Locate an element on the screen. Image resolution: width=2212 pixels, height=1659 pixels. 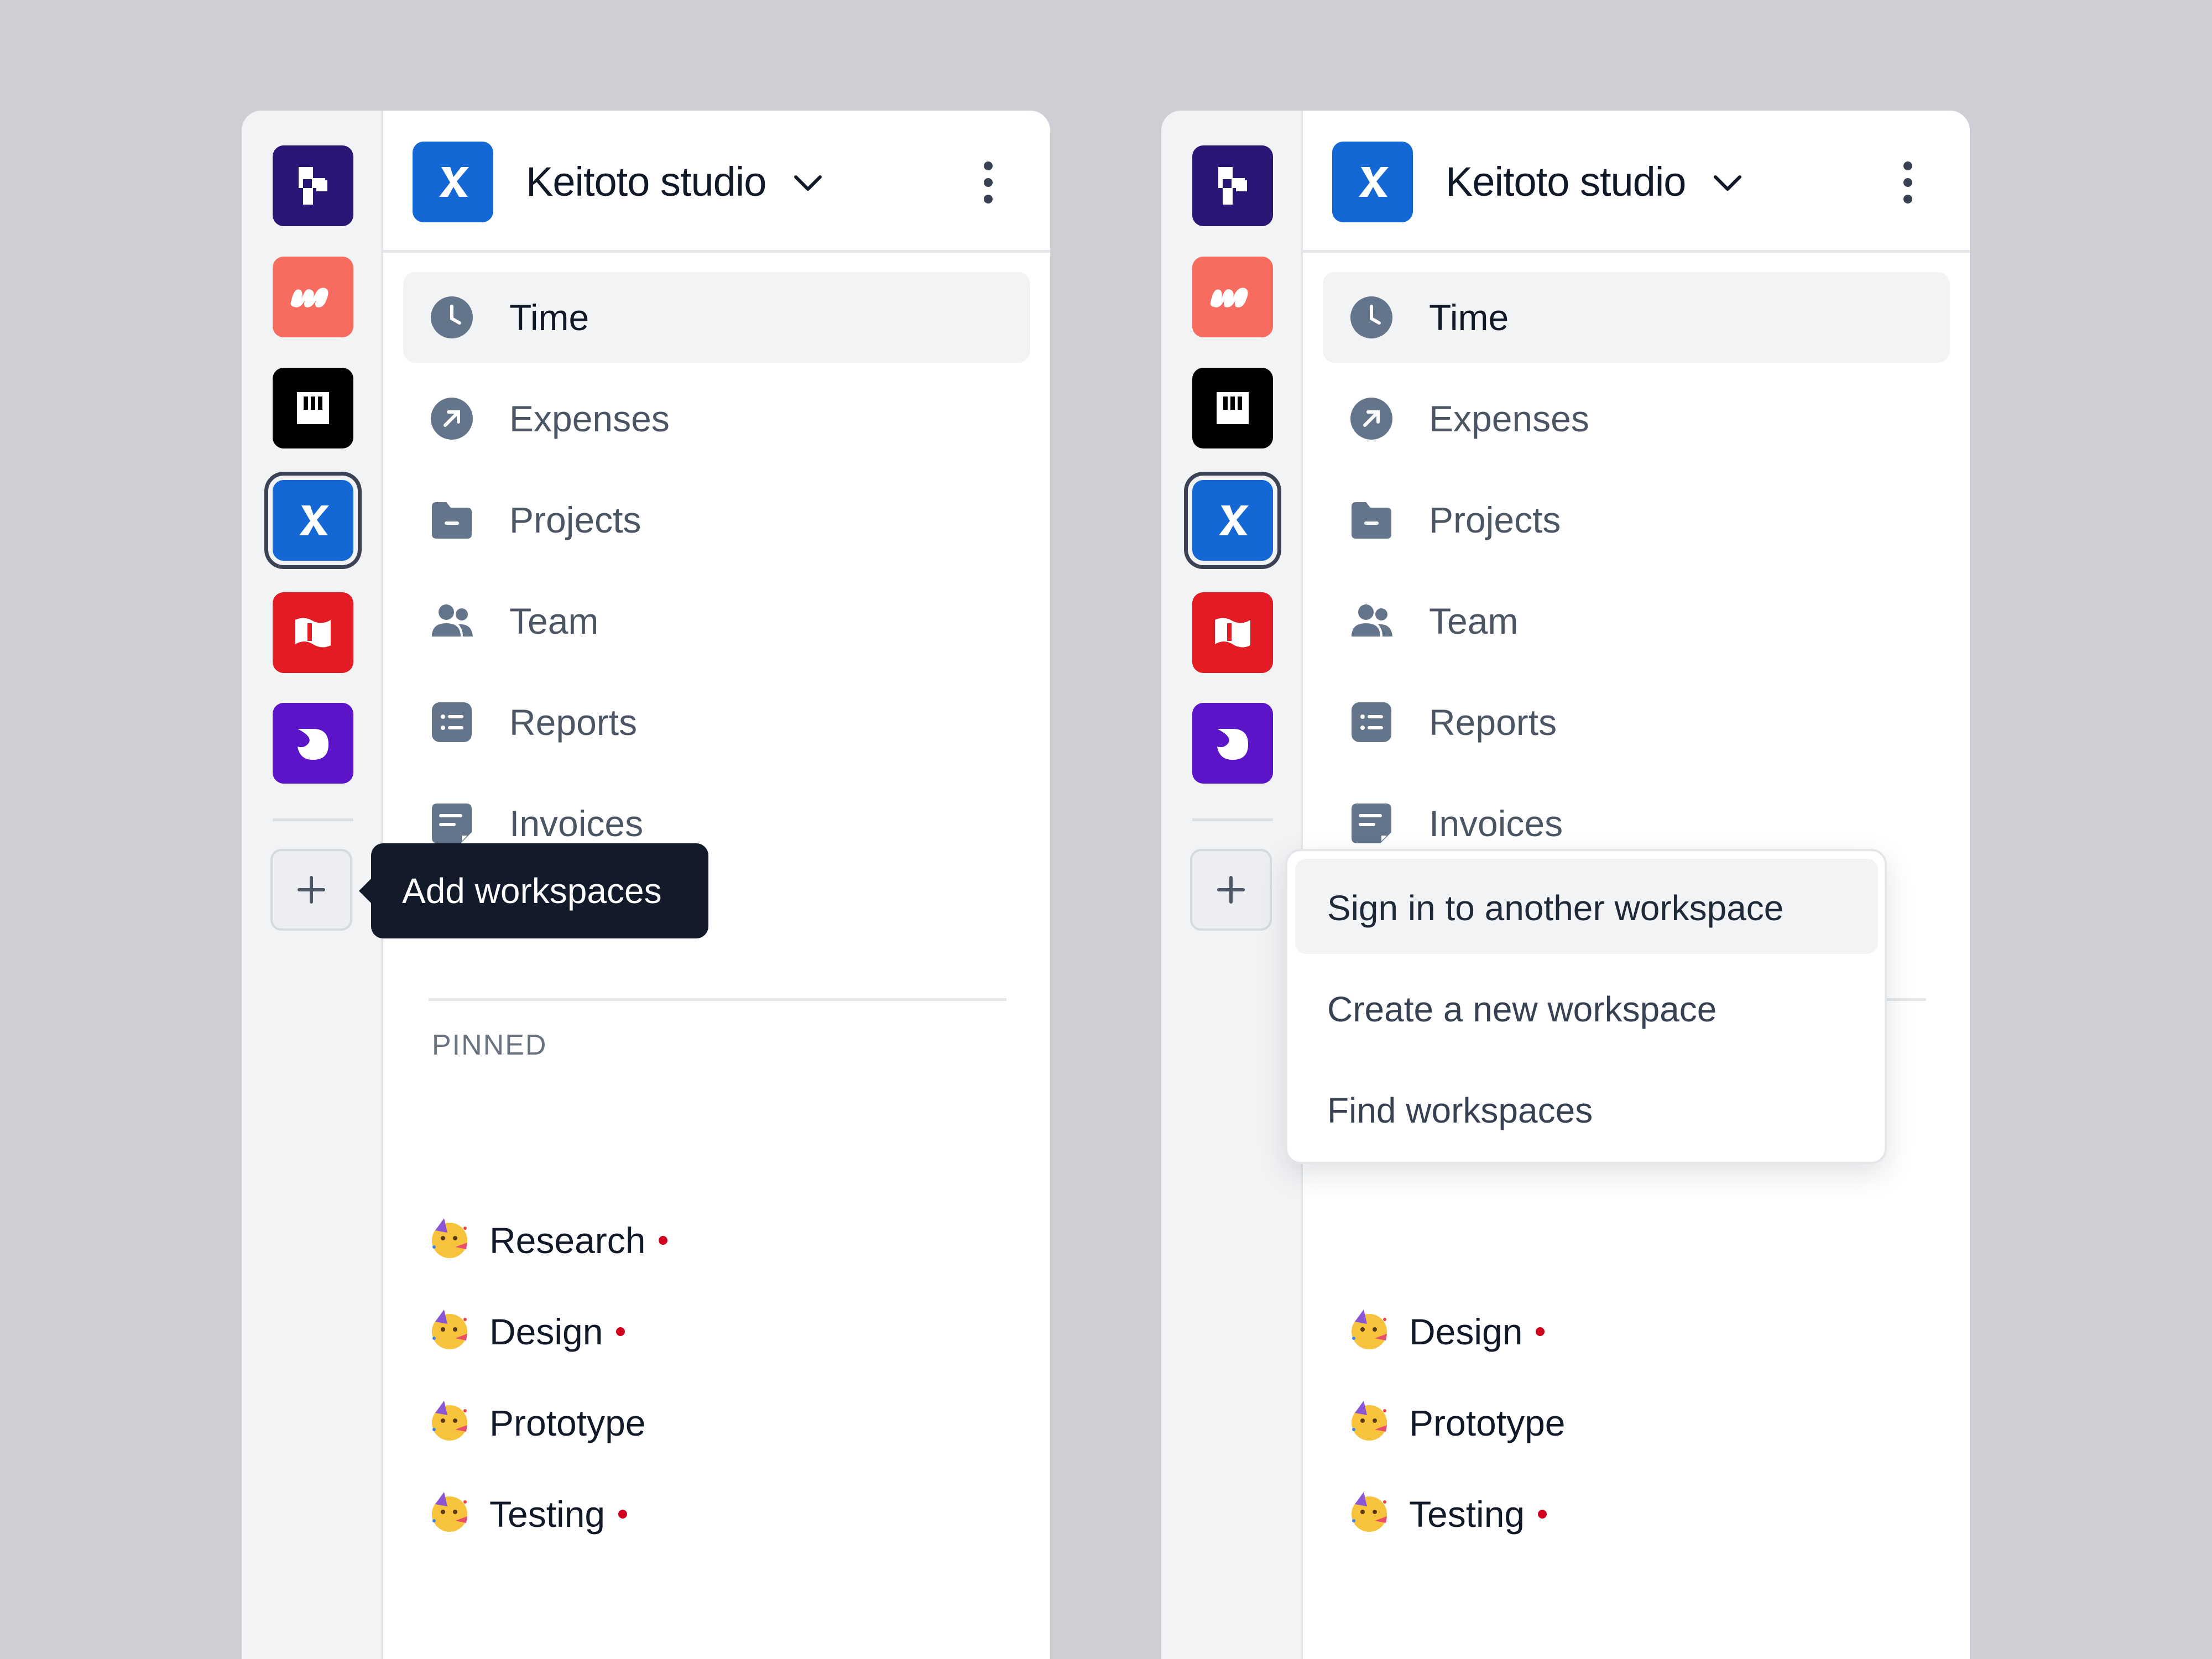
menu-item-create-workspace: Create a new workspace is located at coordinates (1587, 1008).